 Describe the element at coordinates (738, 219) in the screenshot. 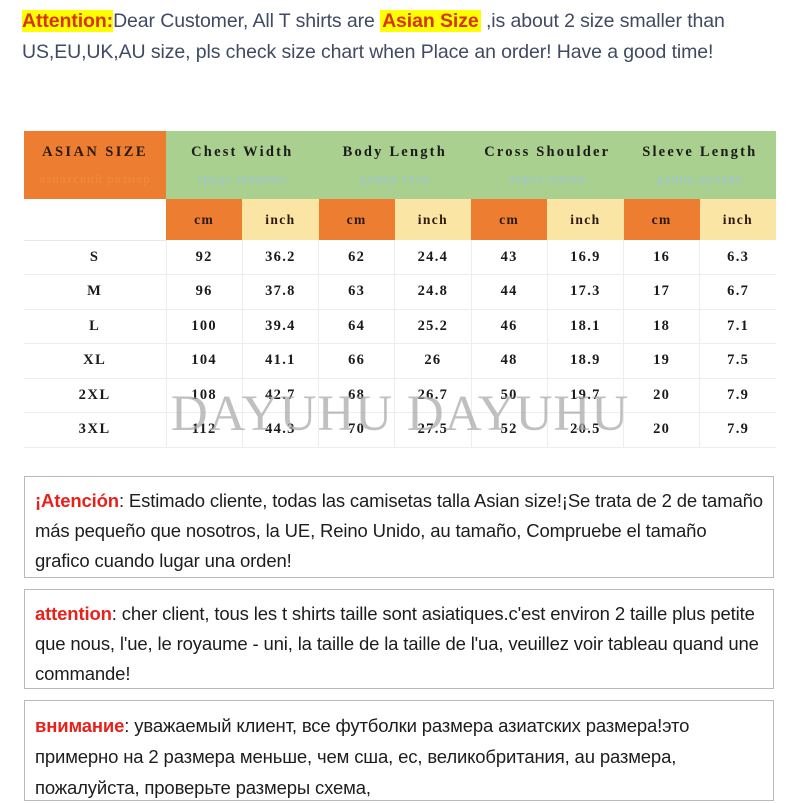

I see `table-header-unit-inch-8: inch` at that location.